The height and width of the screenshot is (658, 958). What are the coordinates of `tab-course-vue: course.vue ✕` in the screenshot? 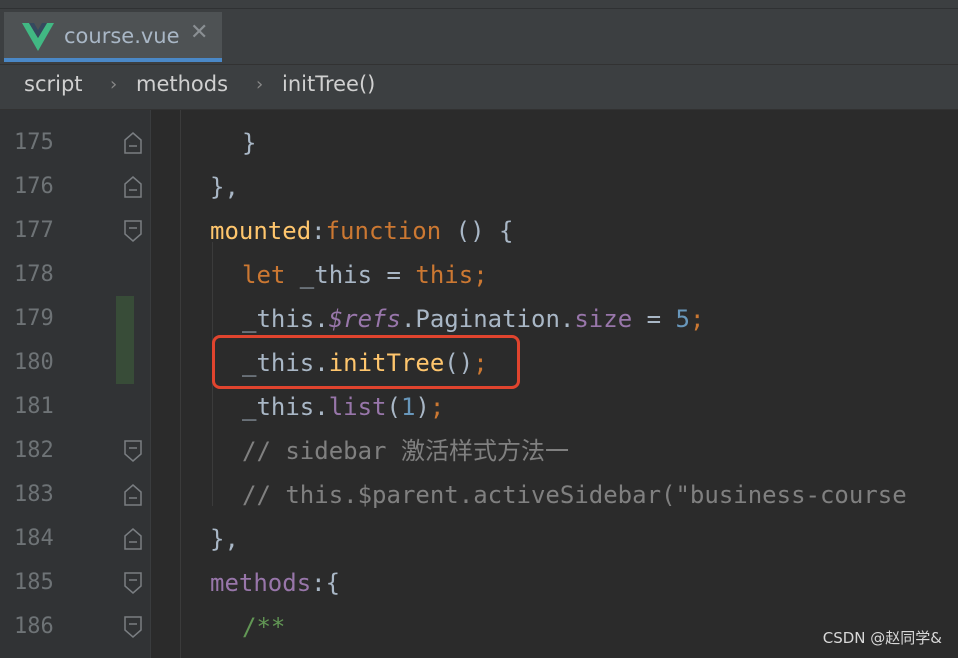 It's located at (113, 37).